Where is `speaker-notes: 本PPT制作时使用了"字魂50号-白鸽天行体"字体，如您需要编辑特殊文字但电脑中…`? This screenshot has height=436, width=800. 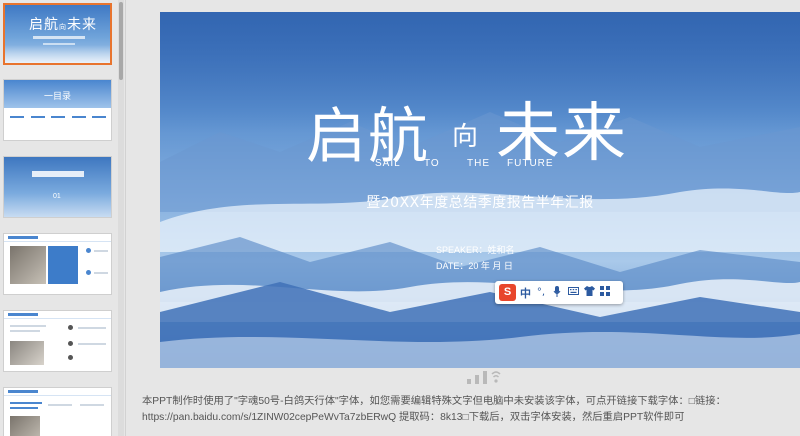
speaker-notes: 本PPT制作时使用了"字魂50号-白鸽天行体"字体，如您需要编辑特殊文字但电脑中… is located at coordinates (452, 409).